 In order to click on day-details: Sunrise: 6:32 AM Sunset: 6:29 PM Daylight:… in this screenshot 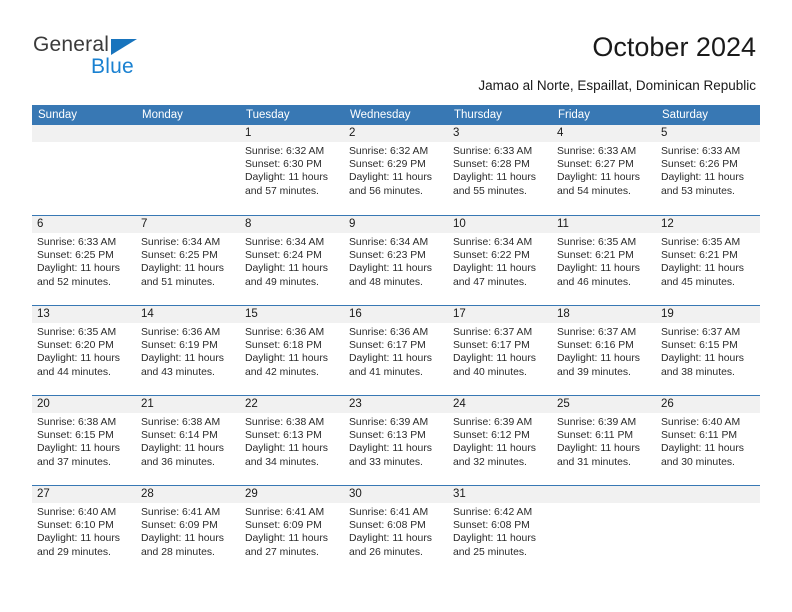, I will do `click(396, 170)`.